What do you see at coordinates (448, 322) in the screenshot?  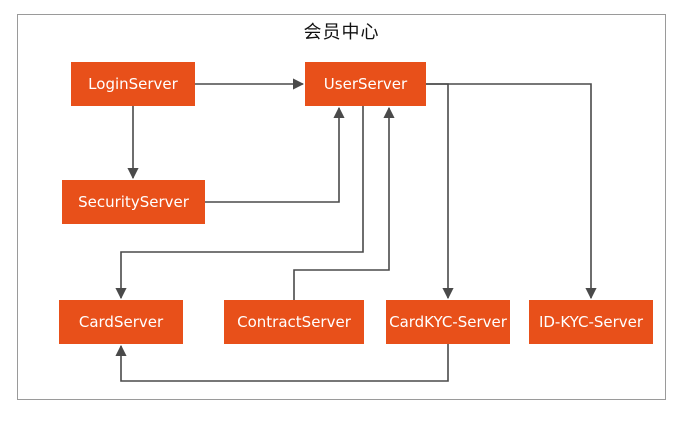 I see `node-cardkyc-server: CardKYC-Server` at bounding box center [448, 322].